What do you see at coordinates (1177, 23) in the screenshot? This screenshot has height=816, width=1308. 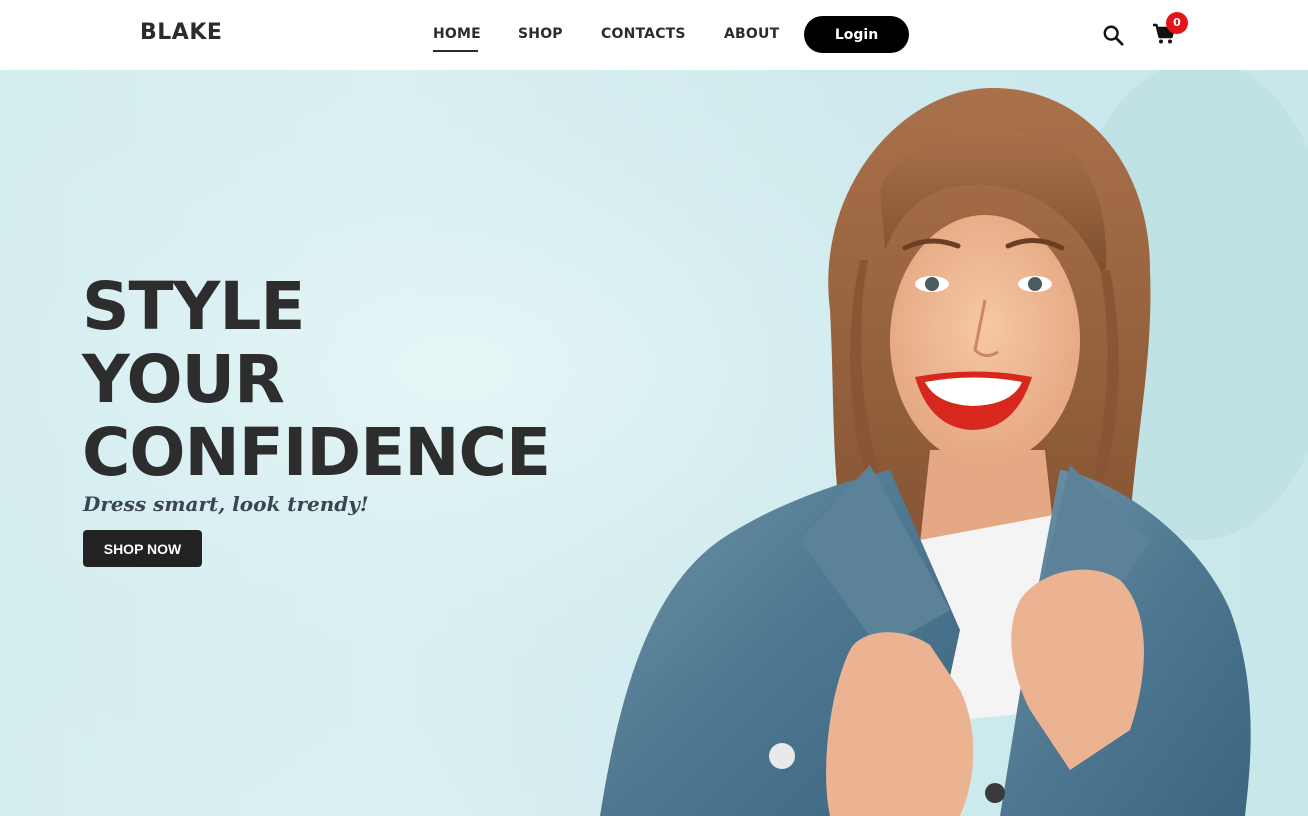 I see `cart-count-badge: 0` at bounding box center [1177, 23].